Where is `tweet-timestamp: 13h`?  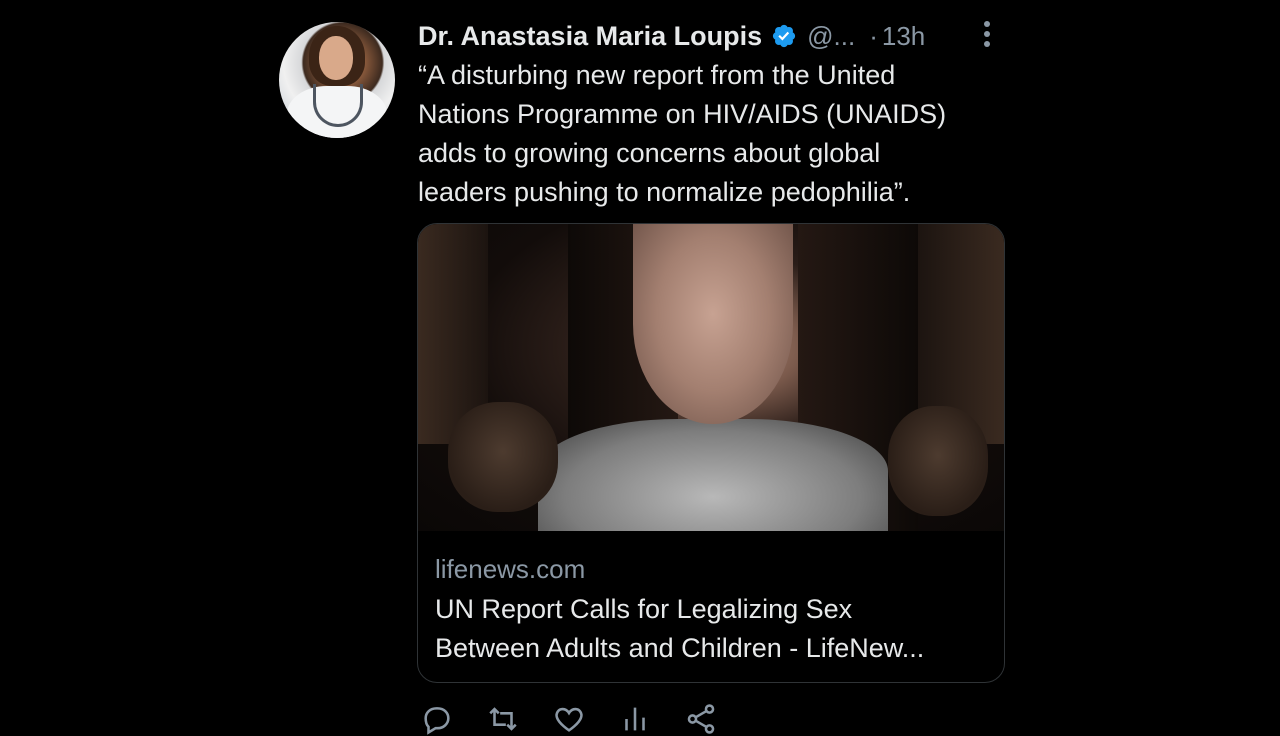
tweet-timestamp: 13h is located at coordinates (903, 36).